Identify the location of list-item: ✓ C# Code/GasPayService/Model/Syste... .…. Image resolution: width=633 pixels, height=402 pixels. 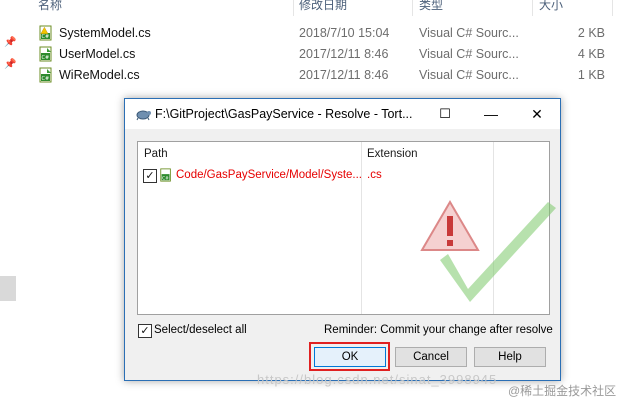
(343, 176).